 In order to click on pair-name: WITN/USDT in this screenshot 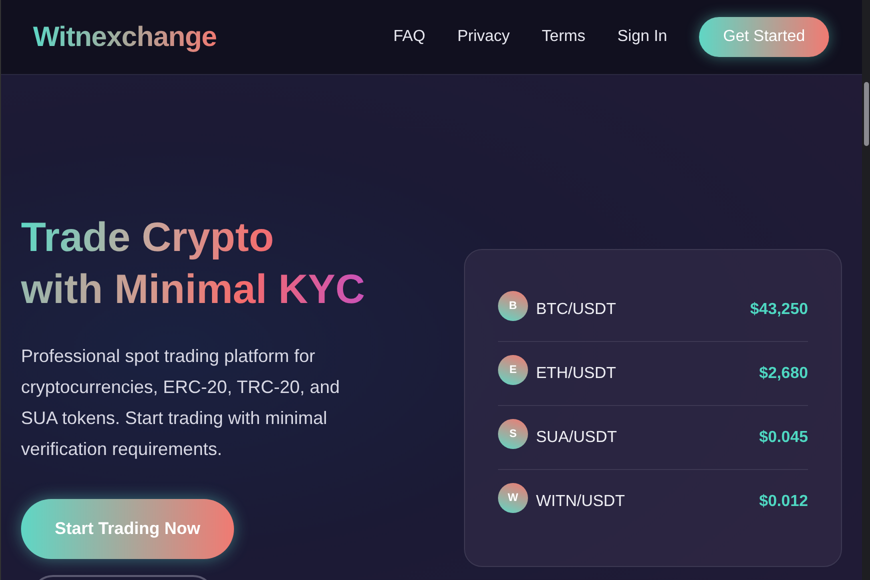, I will do `click(580, 501)`.